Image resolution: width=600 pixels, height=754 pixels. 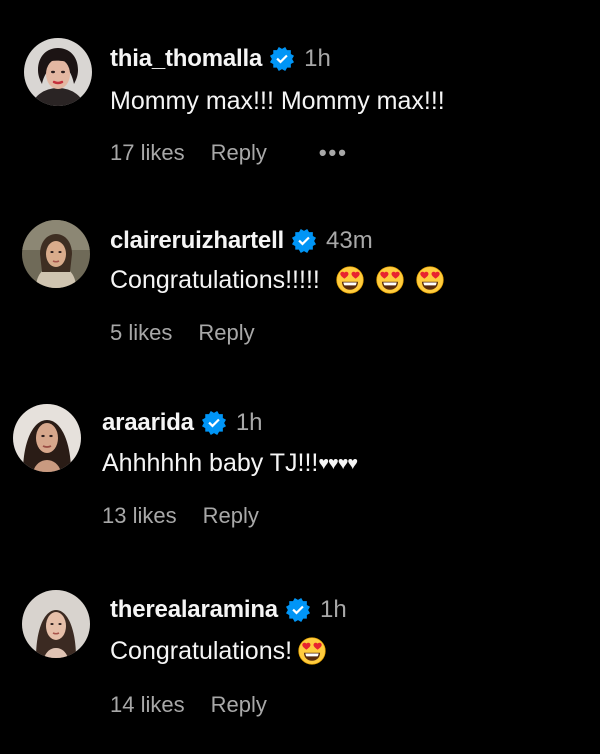 What do you see at coordinates (186, 59) in the screenshot?
I see `username: thia_thomalla` at bounding box center [186, 59].